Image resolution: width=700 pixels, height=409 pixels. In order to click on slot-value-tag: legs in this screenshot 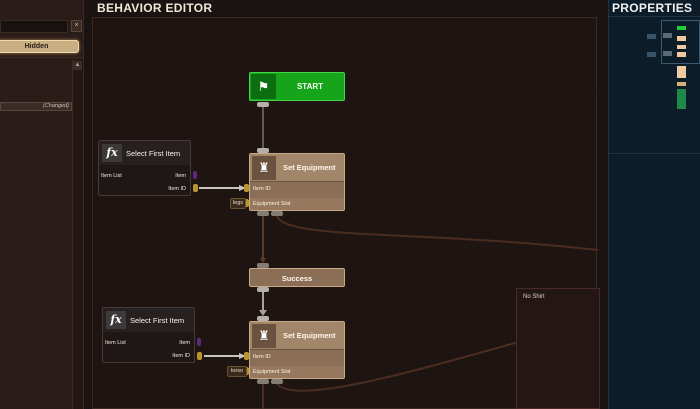, I will do `click(238, 203)`.